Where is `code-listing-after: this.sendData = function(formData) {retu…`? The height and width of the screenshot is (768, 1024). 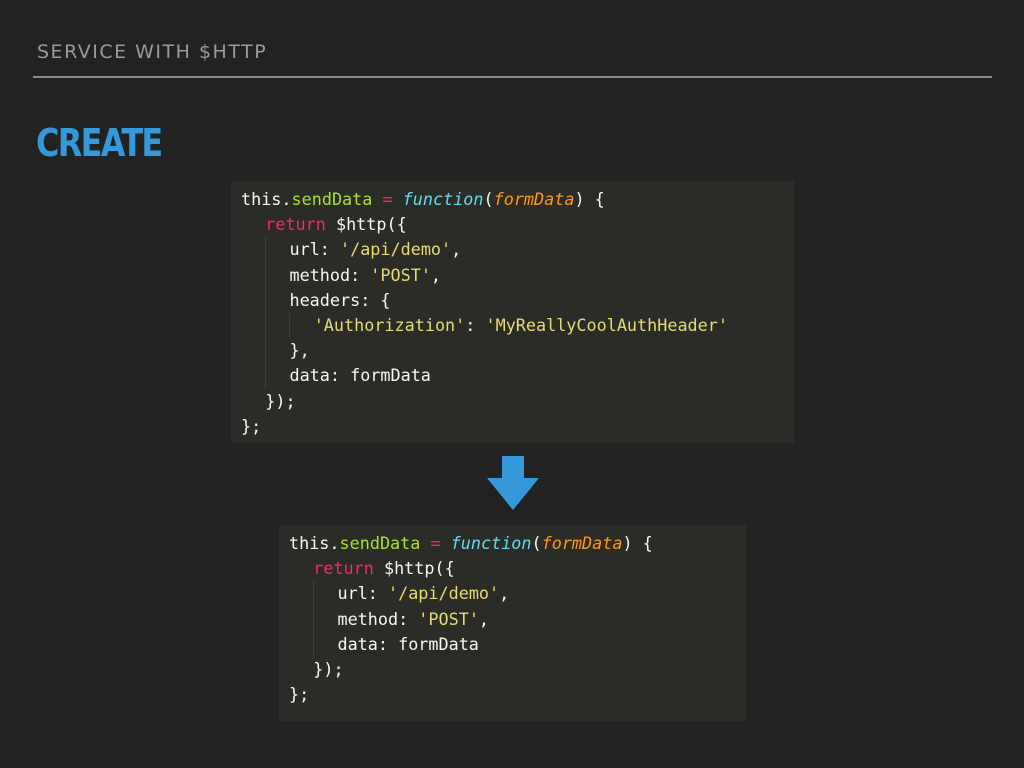 code-listing-after: this.sendData = function(formData) {retu… is located at coordinates (471, 619).